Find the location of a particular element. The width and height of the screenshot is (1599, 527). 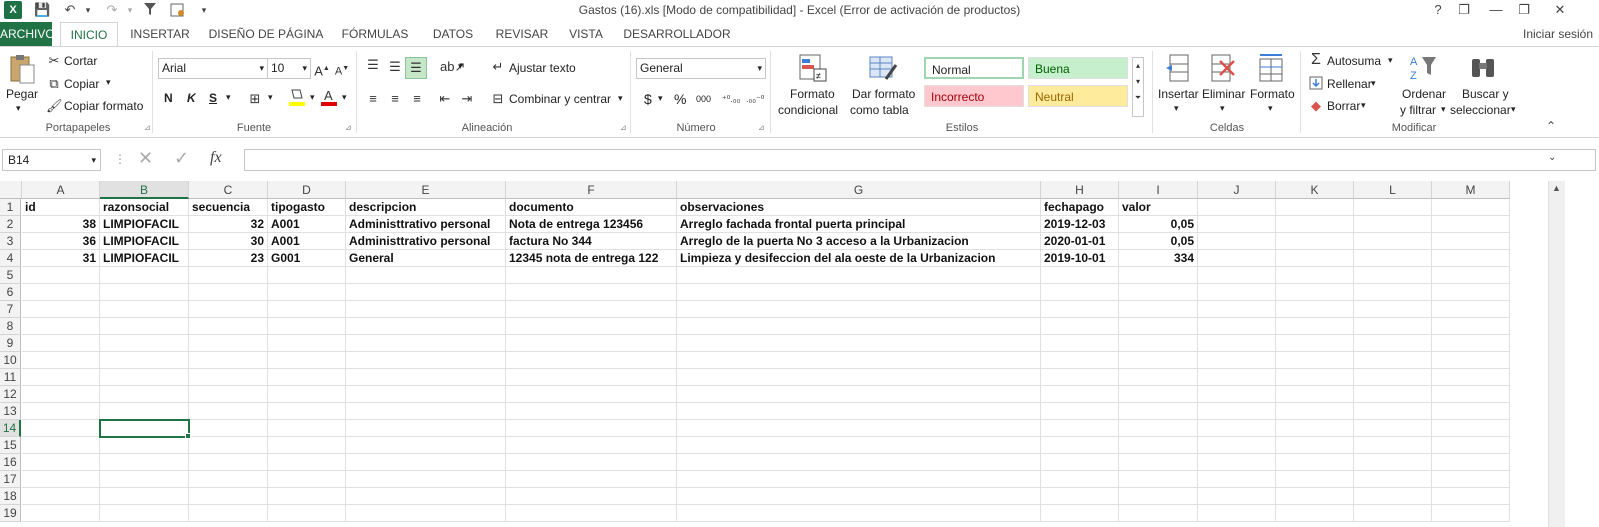

clipboard-launcher-icon: ⊿ is located at coordinates (147, 127).